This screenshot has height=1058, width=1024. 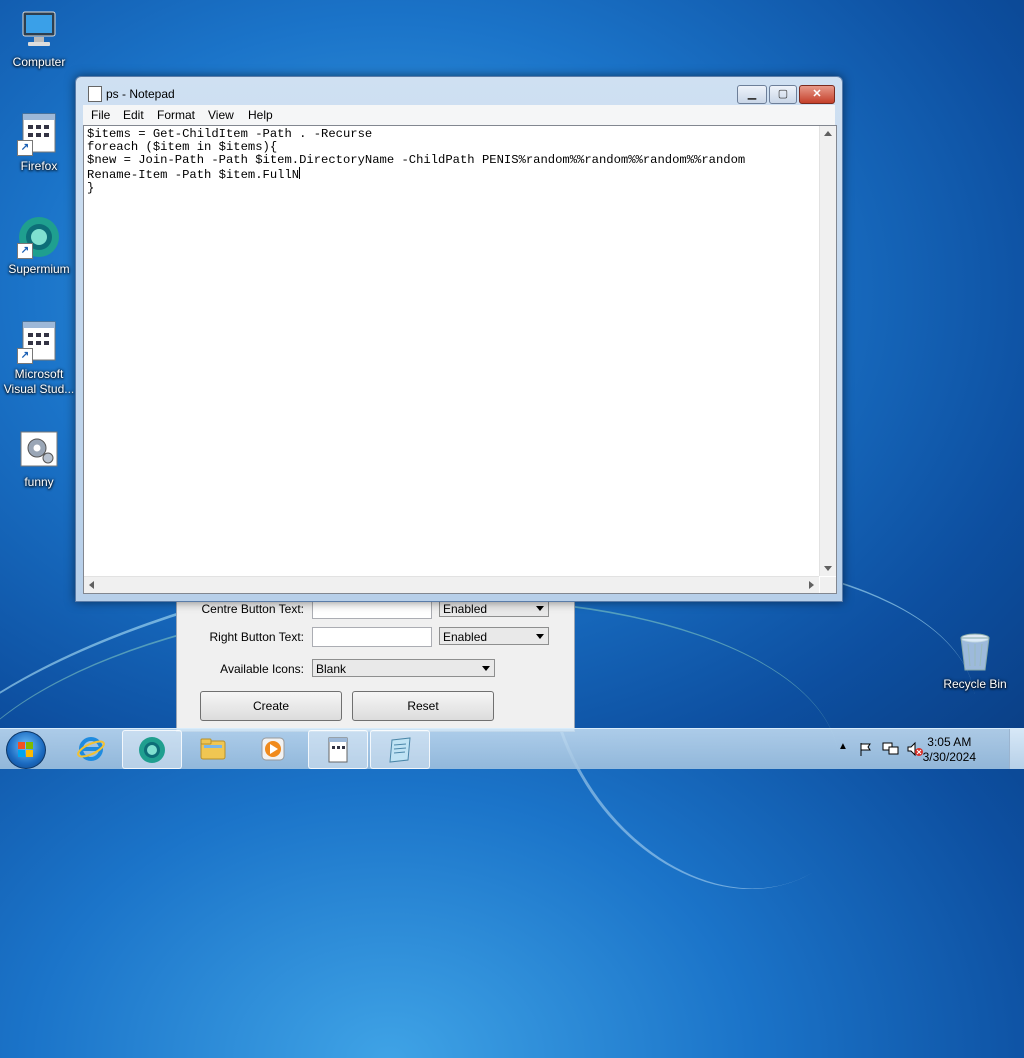 I want to click on desktop-icon-label: Firefox, so click(x=39, y=166).